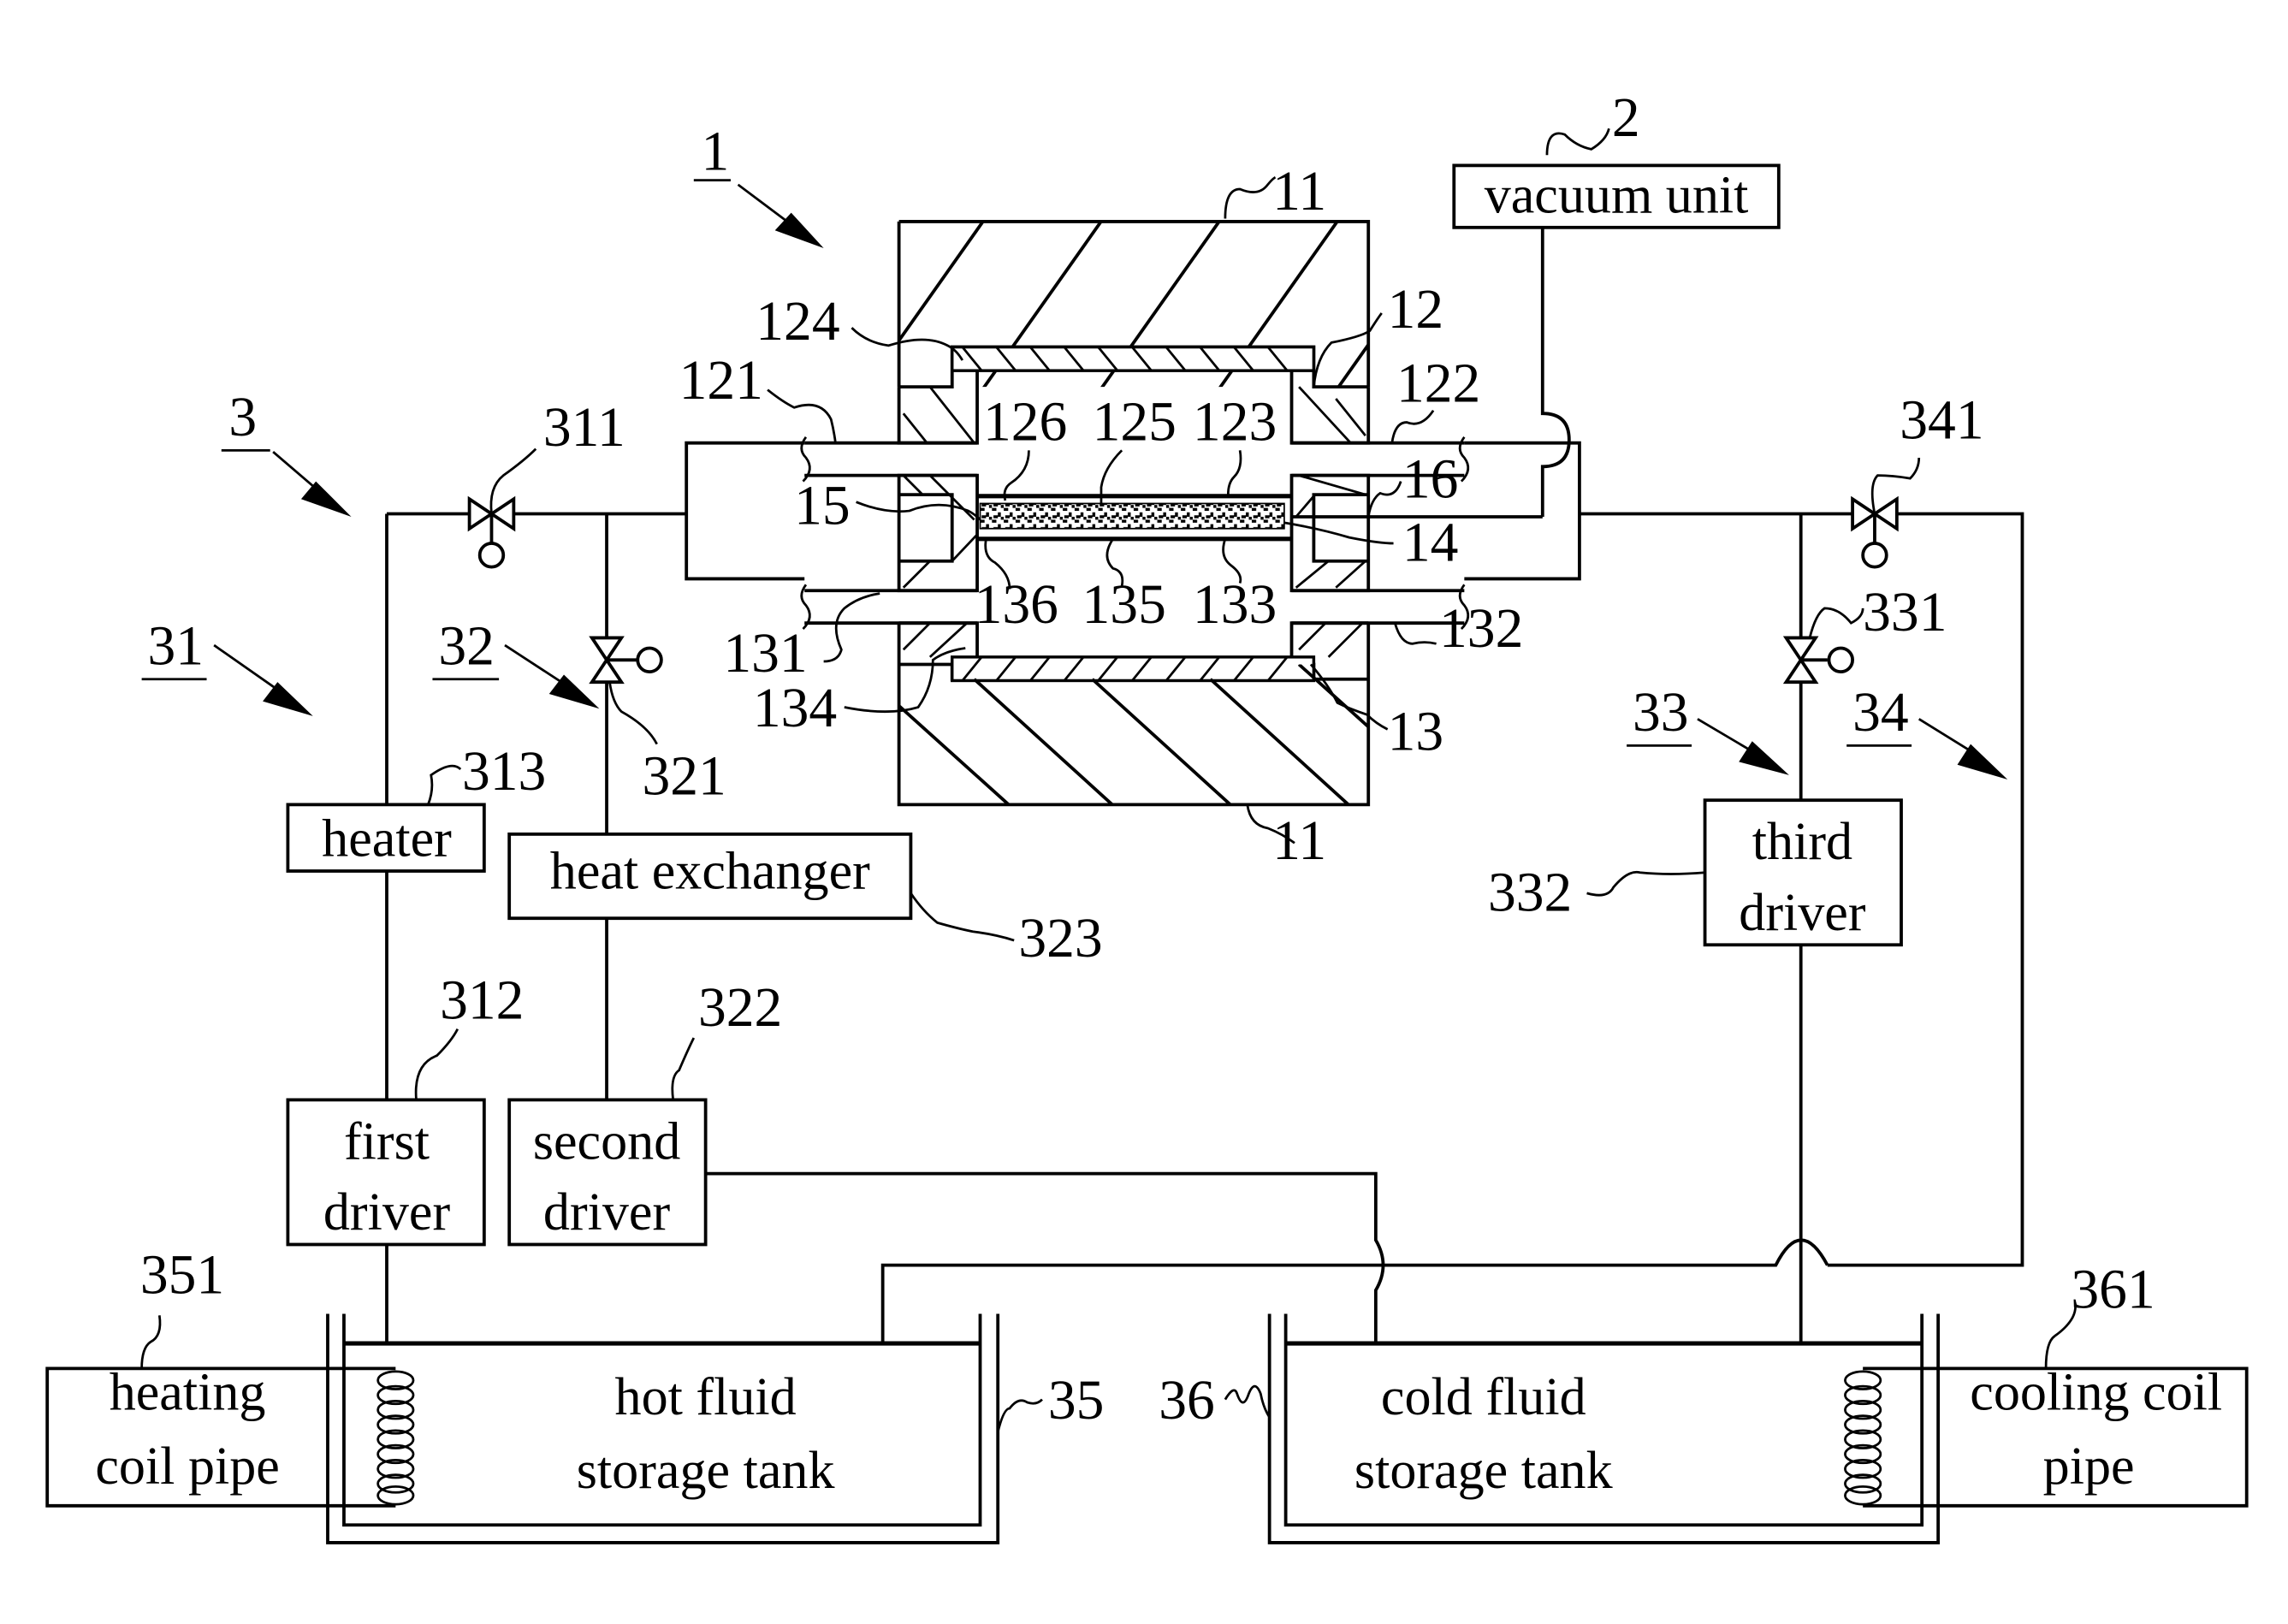 Image resolution: width=2288 pixels, height=1624 pixels. I want to click on assembly-label-2: 2, so click(1592, 121).